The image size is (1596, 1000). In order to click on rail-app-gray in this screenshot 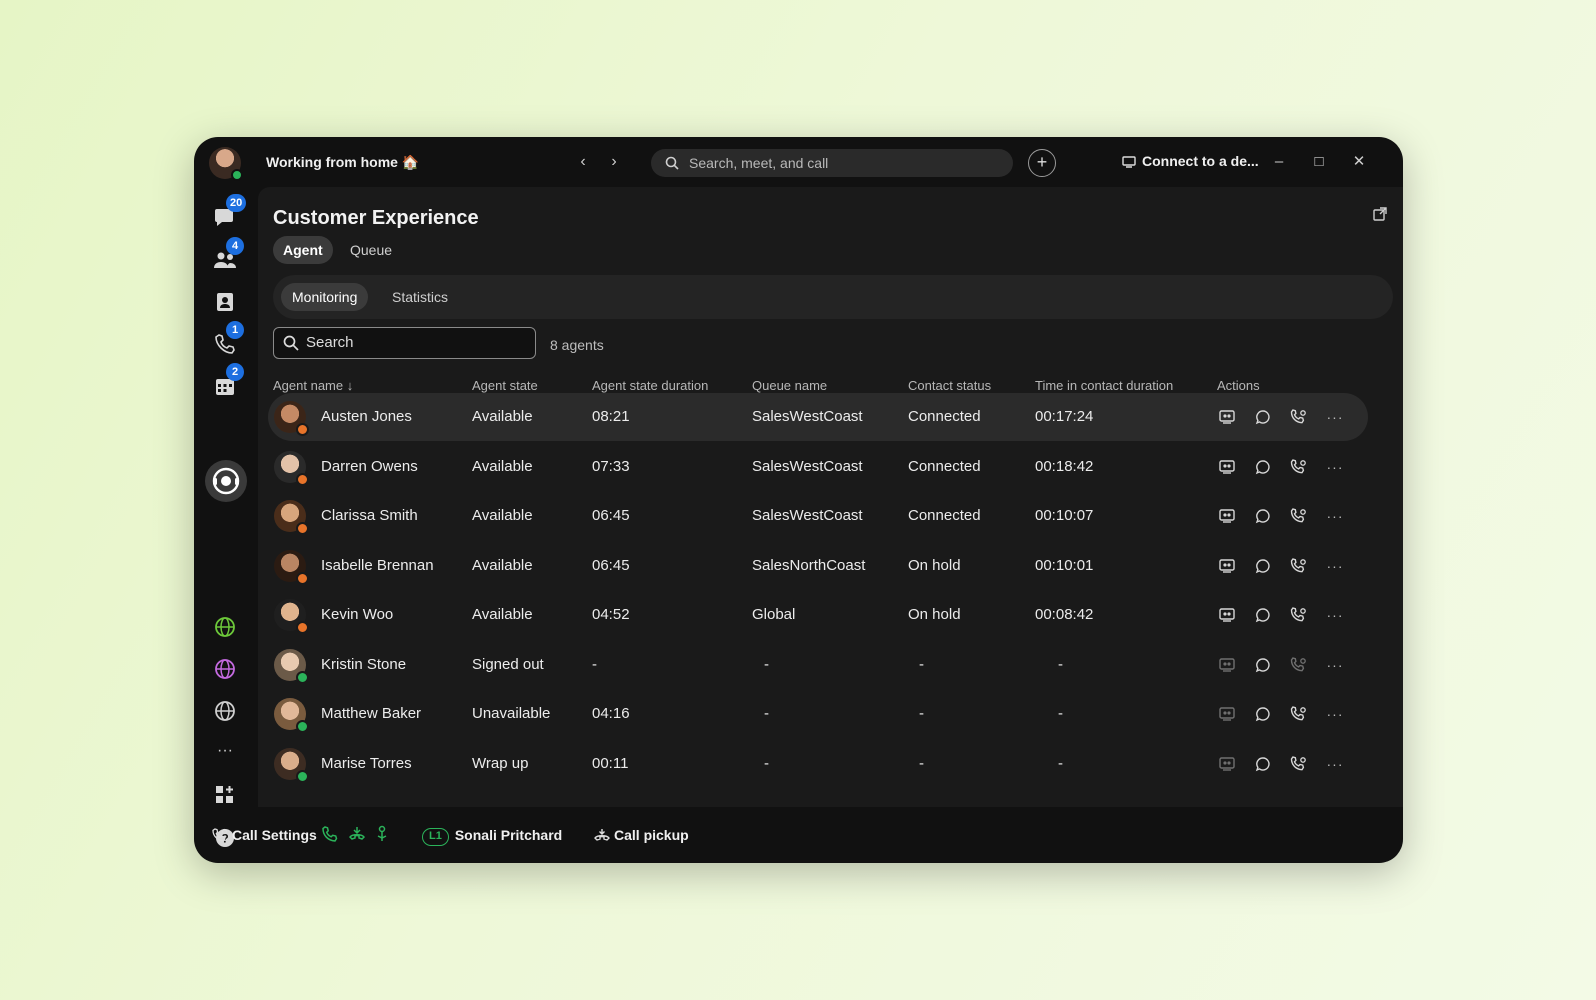, I will do `click(225, 711)`.